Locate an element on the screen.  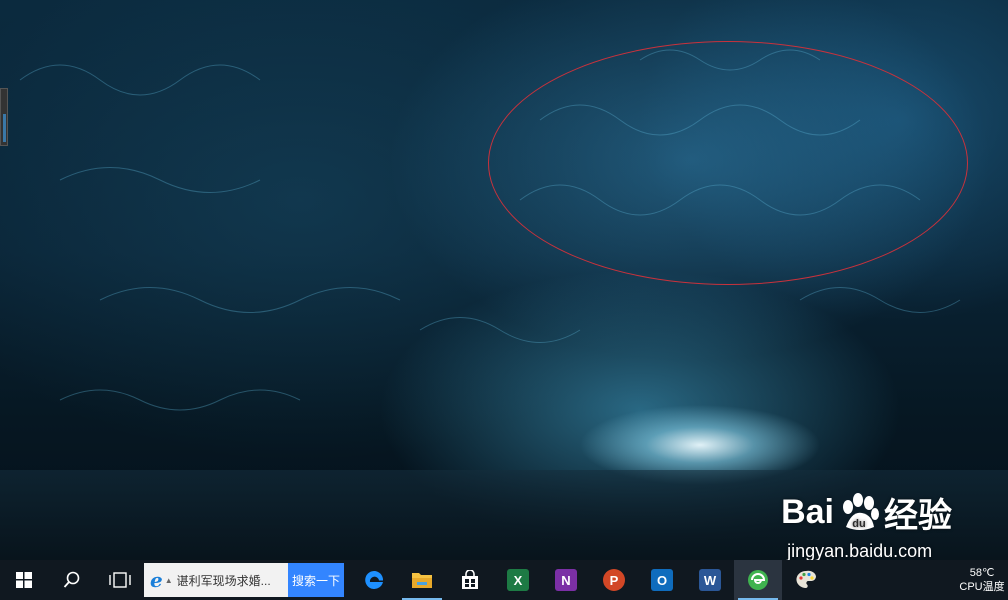
excel-icon: X is located at coordinates (518, 580).